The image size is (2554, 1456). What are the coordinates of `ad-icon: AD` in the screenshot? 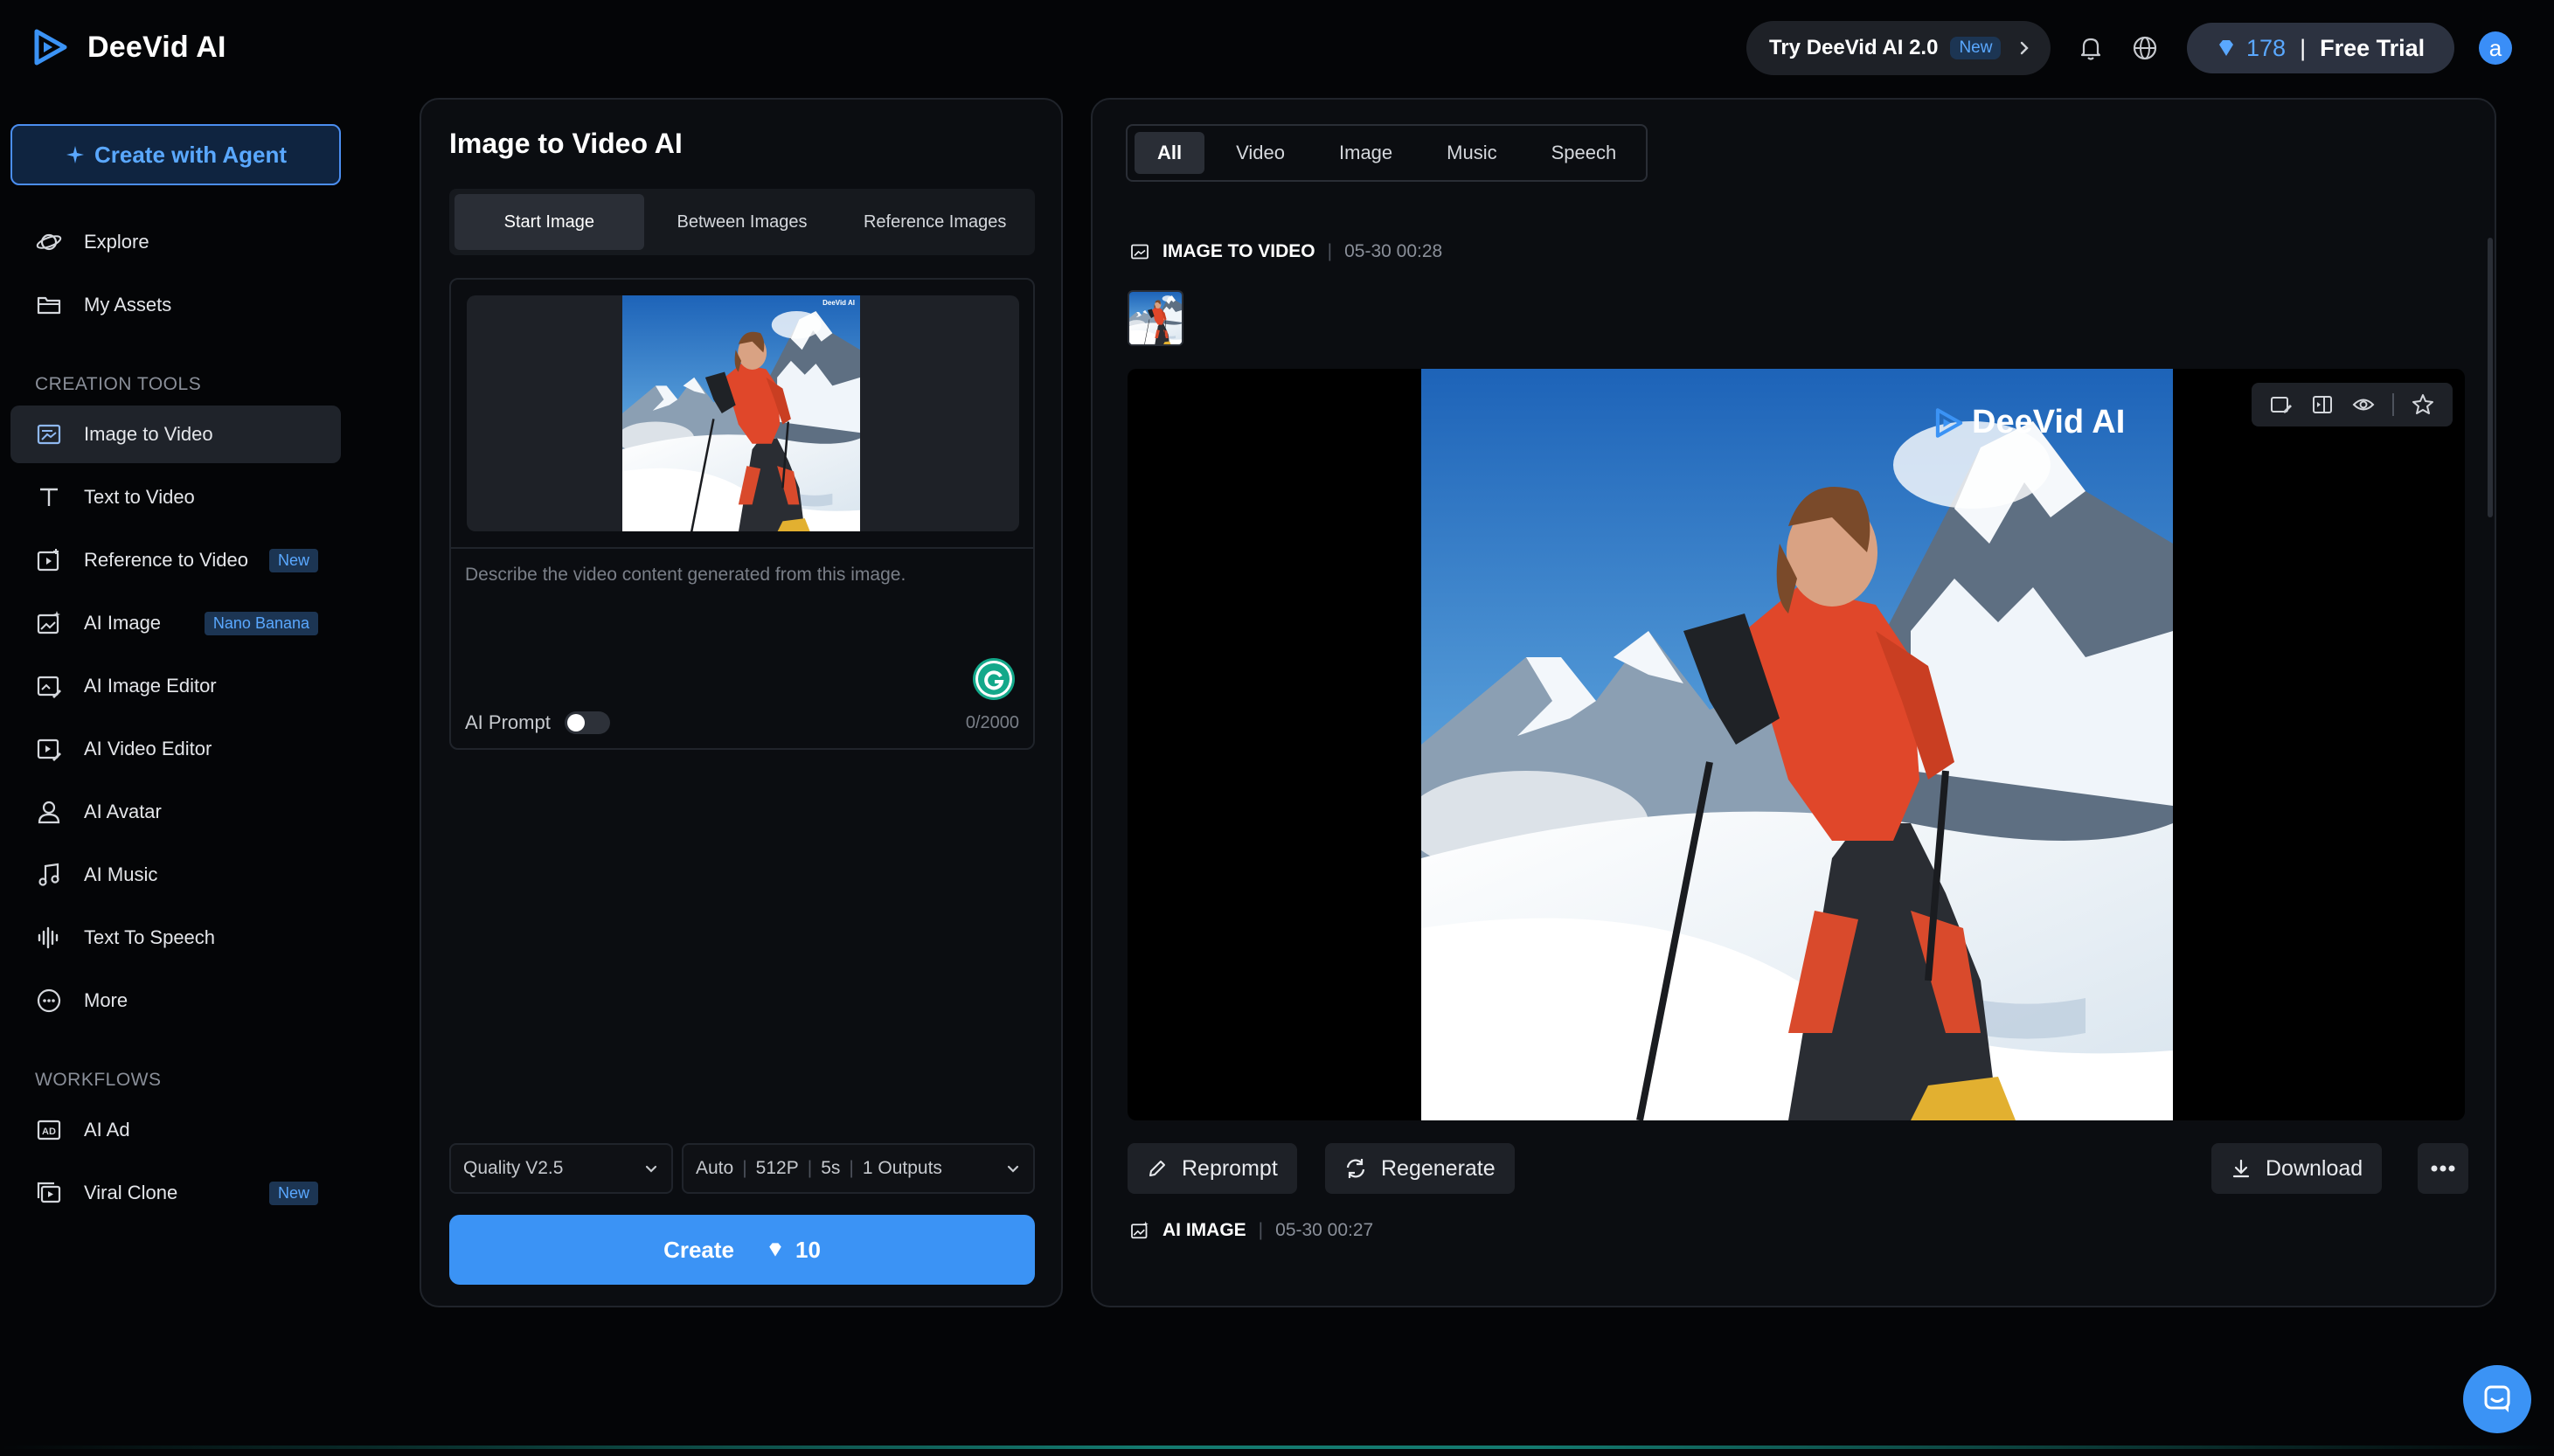 It's located at (49, 1130).